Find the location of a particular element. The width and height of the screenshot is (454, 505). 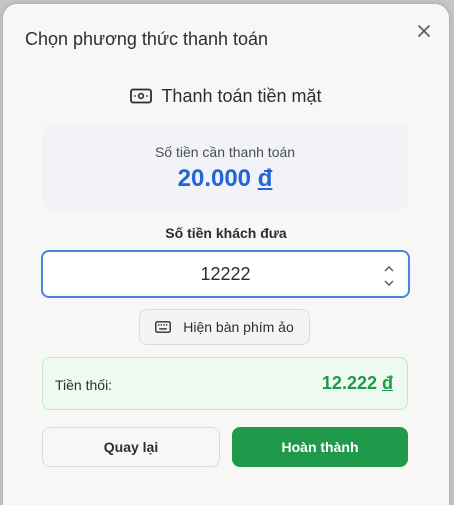

close-button is located at coordinates (424, 31).